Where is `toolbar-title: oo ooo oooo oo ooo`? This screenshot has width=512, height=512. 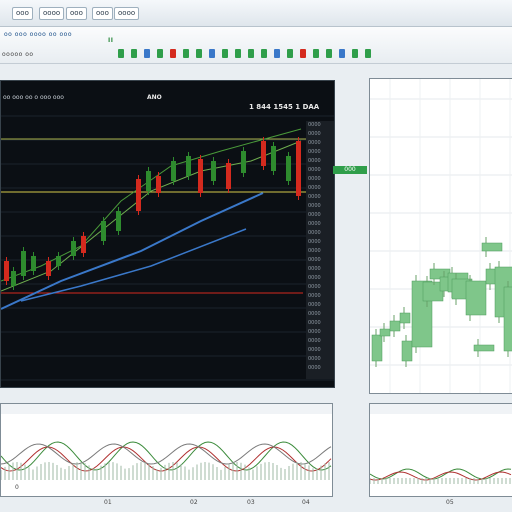
toolbar-title: oo ooo oooo oo ooo is located at coordinates (38, 34).